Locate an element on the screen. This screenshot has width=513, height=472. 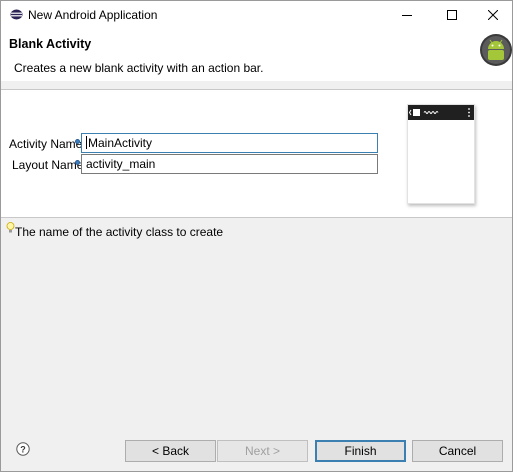
action-bar-preview is located at coordinates (441, 112).